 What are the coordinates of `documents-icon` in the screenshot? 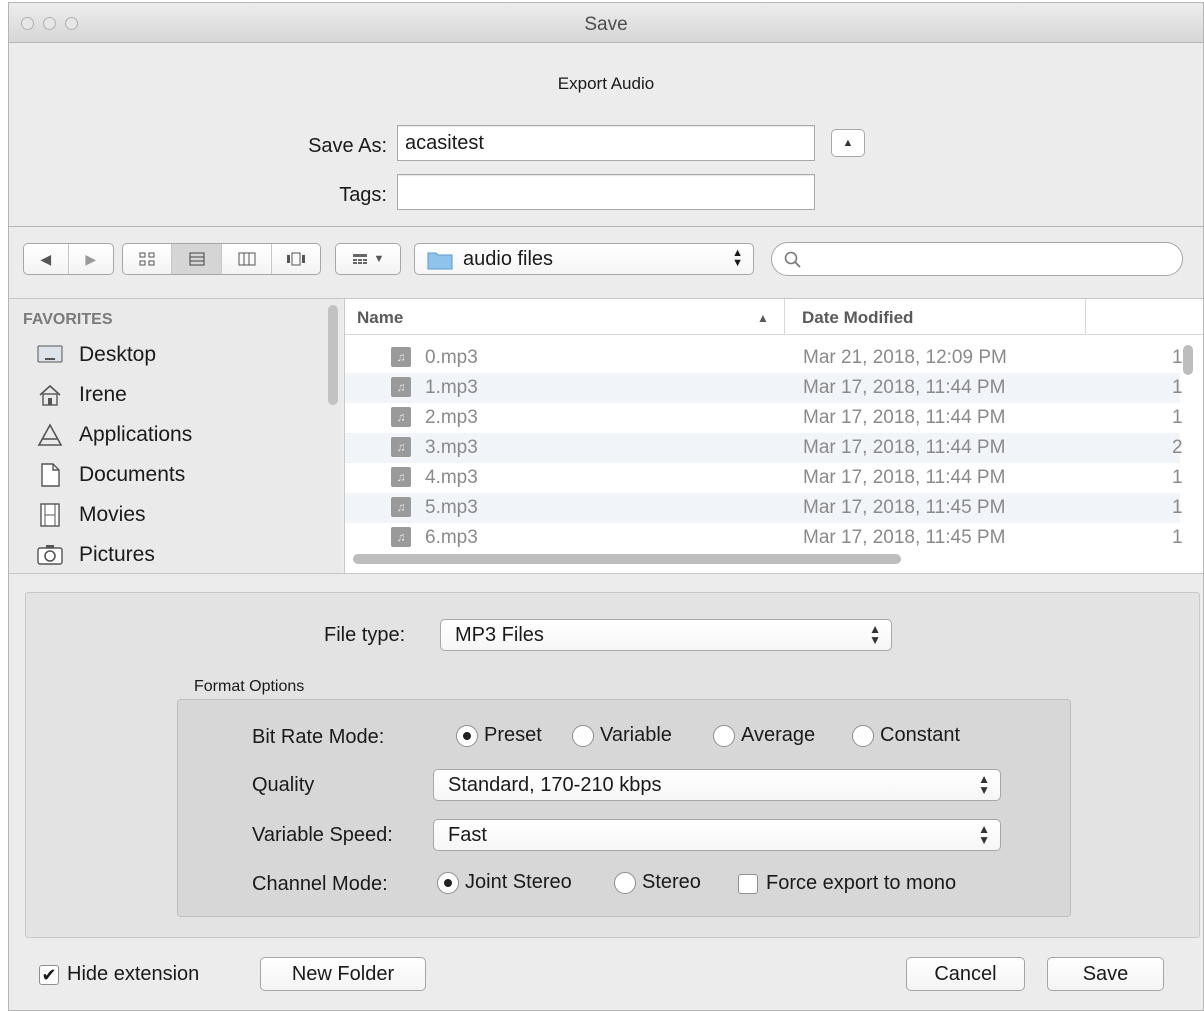 It's located at (50, 475).